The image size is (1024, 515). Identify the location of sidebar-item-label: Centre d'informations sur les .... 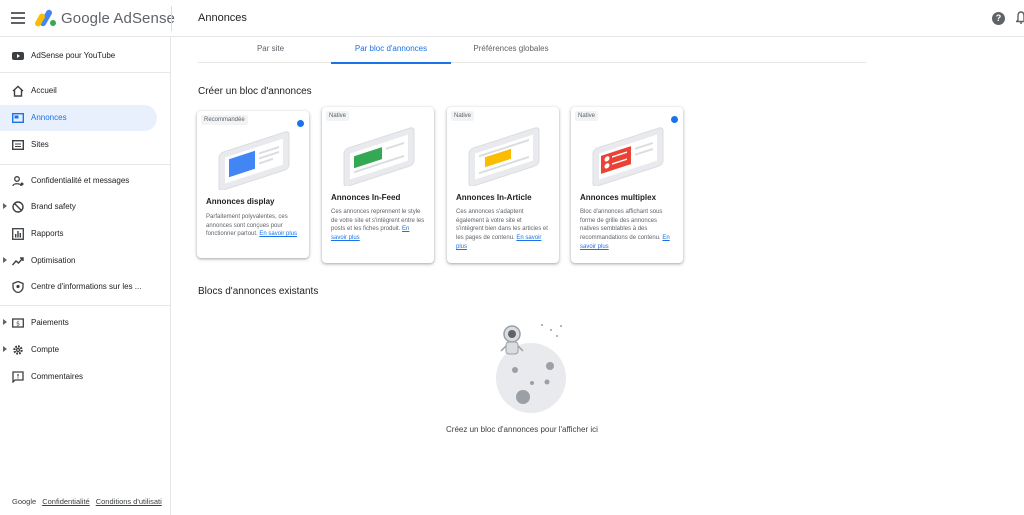
(86, 286).